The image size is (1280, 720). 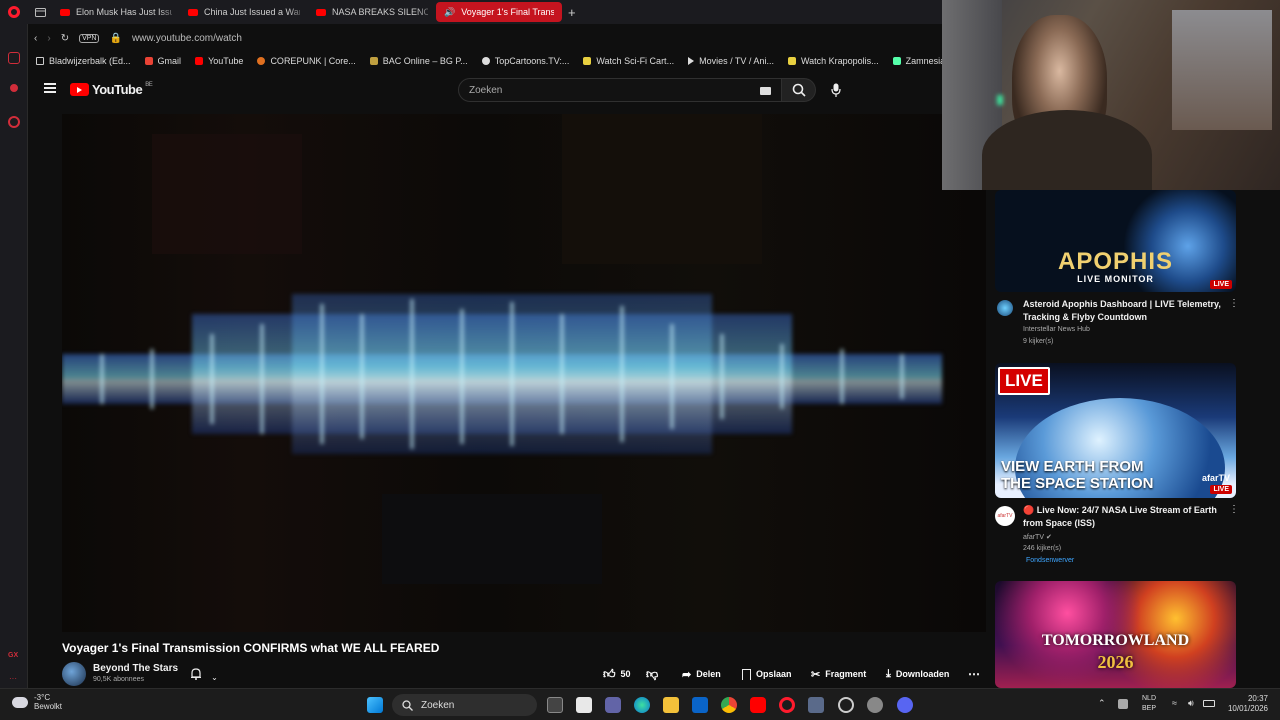 I want to click on youtube-icon, so click(x=199, y=61).